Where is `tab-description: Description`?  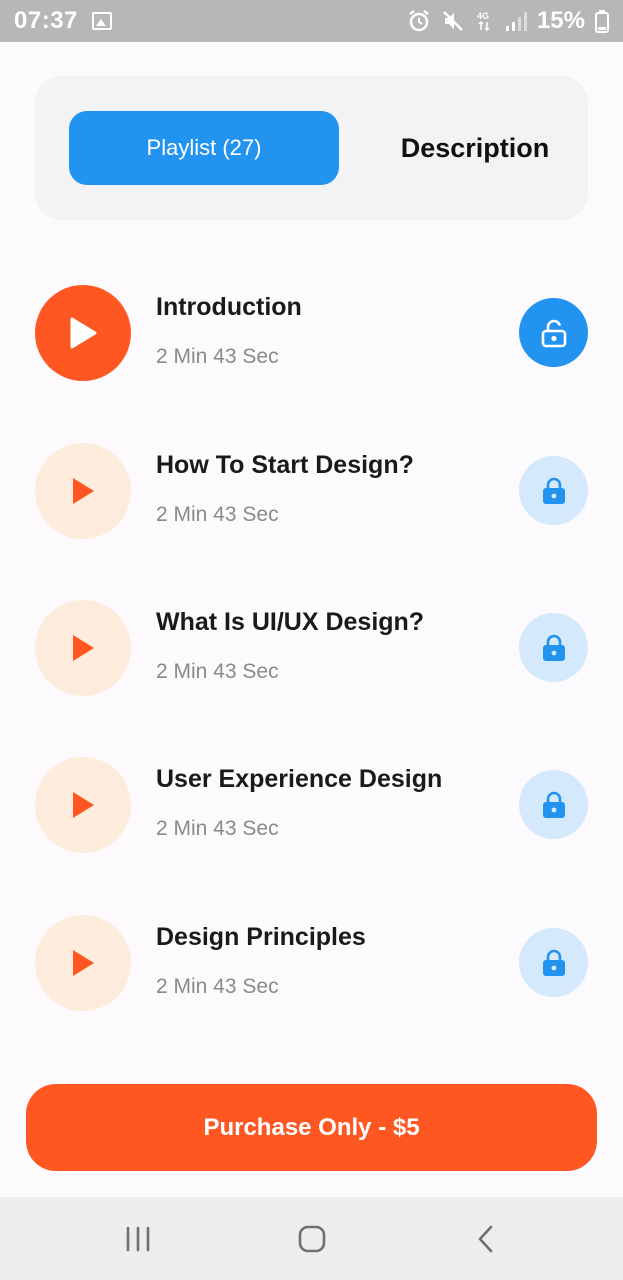
tab-description: Description is located at coordinates (475, 148).